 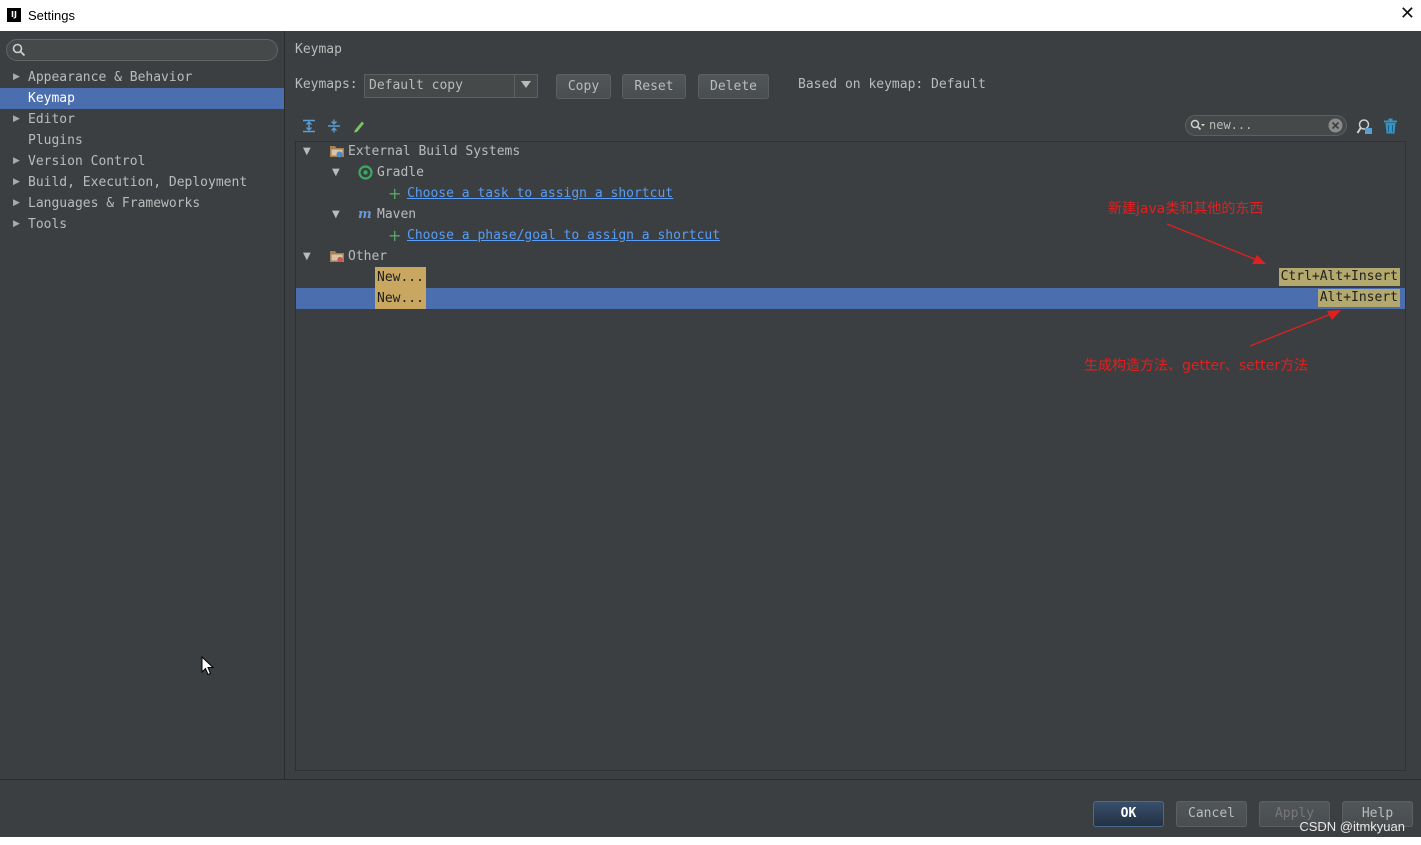 I want to click on window-titlebar: IJ Settings ✕, so click(x=710, y=15).